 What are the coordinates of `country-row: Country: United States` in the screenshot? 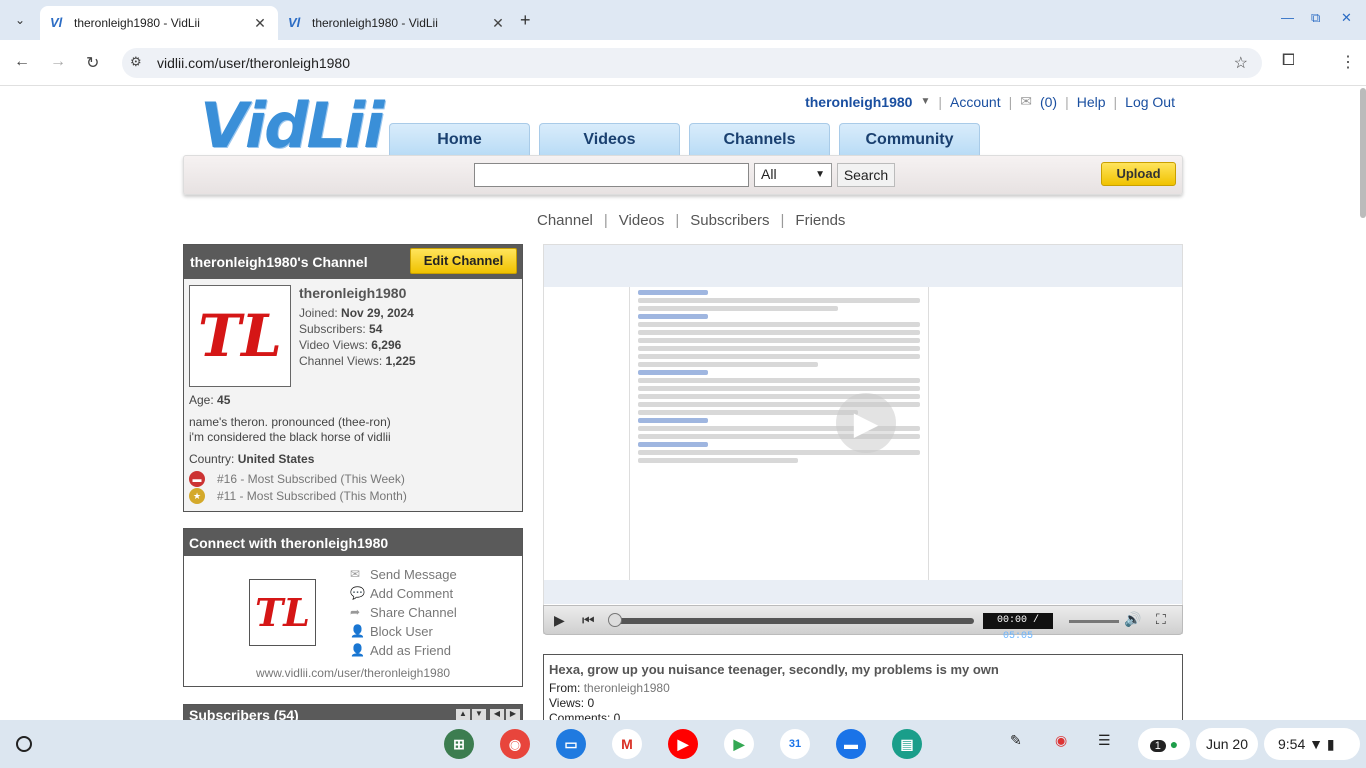 It's located at (251, 459).